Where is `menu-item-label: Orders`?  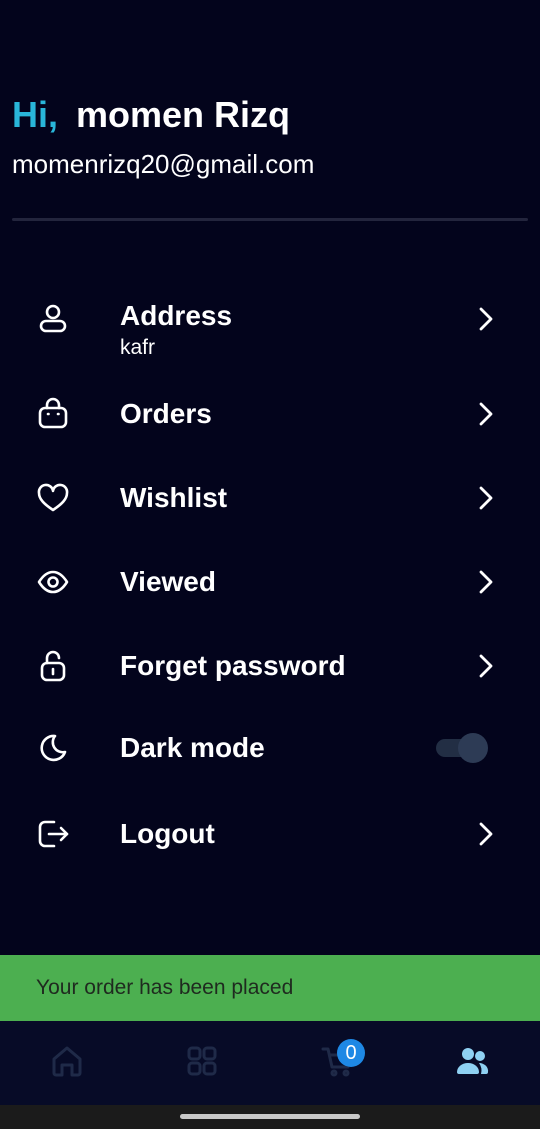
menu-item-label: Orders is located at coordinates (166, 413).